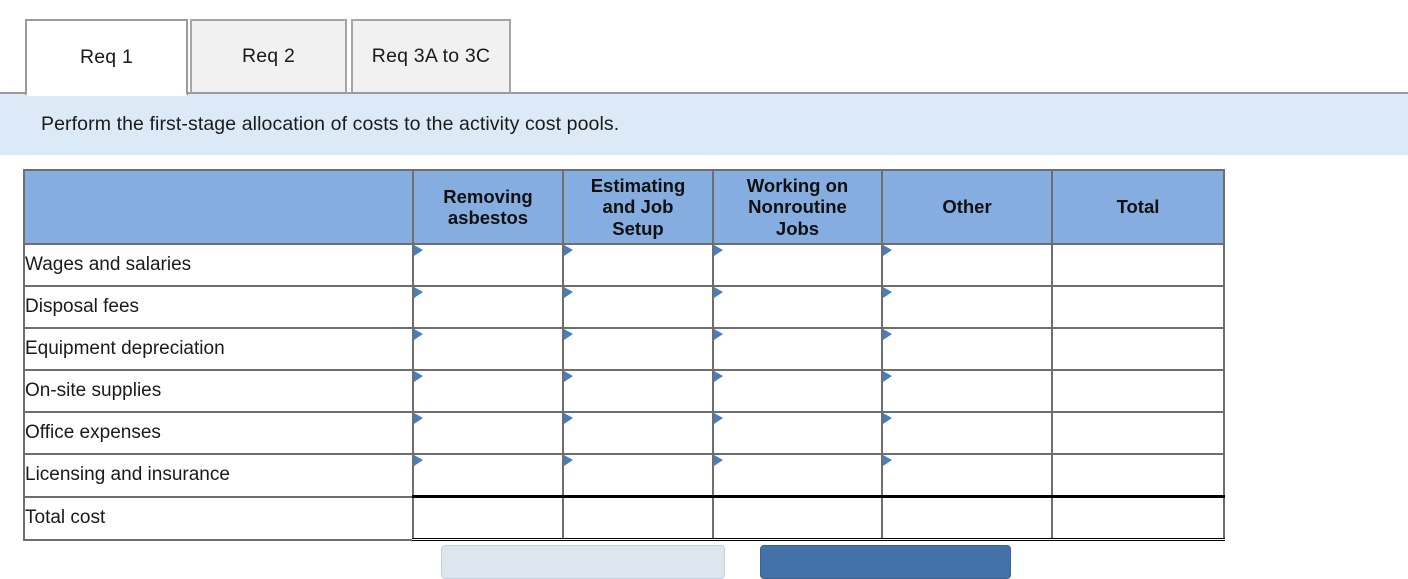 This screenshot has width=1408, height=579. I want to click on header-line: Removing, so click(488, 196).